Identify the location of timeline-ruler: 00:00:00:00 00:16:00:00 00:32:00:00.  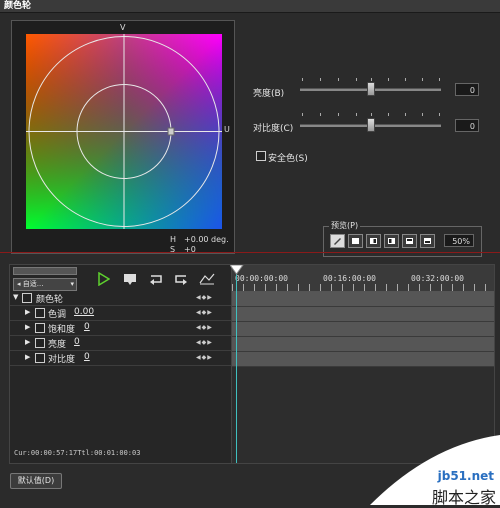
(363, 278).